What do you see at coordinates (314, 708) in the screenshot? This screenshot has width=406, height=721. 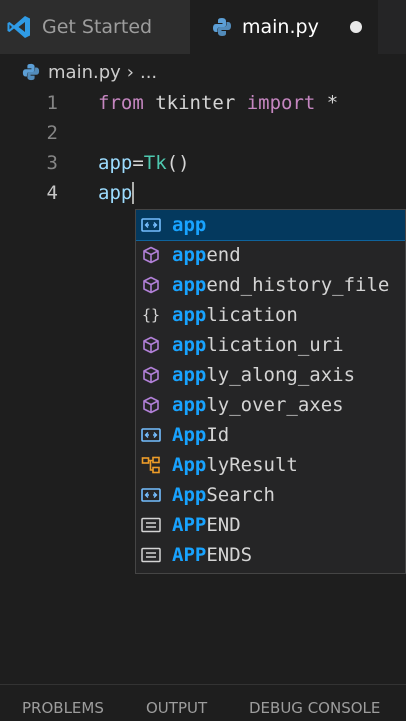 I see `tab-debug-console: DEBUG CONSOLE` at bounding box center [314, 708].